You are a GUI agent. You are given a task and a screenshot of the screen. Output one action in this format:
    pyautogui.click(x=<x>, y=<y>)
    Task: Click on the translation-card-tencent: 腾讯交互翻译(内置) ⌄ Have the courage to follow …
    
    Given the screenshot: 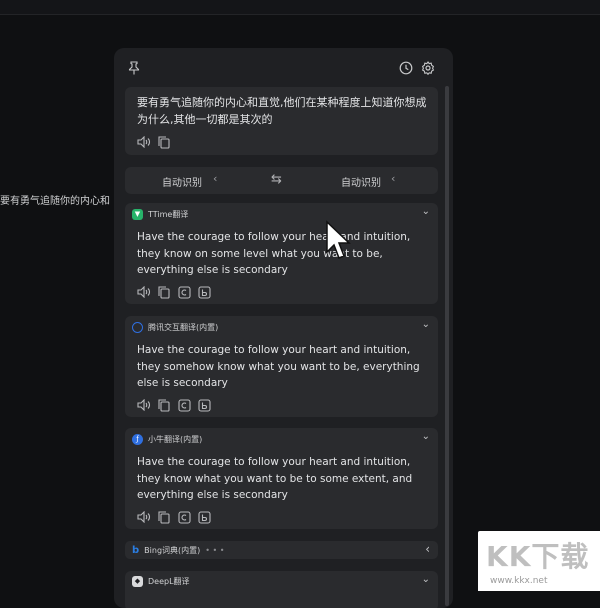 What is the action you would take?
    pyautogui.click(x=281, y=366)
    